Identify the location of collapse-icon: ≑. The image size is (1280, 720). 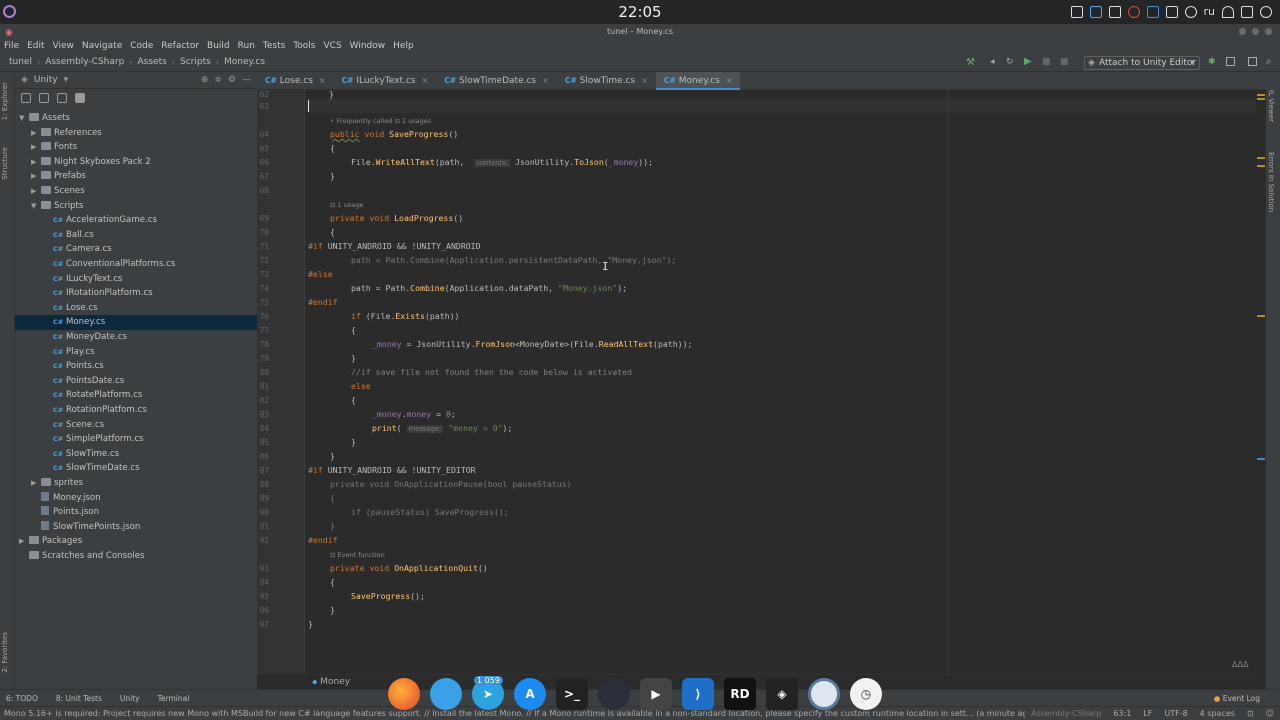
(218, 80).